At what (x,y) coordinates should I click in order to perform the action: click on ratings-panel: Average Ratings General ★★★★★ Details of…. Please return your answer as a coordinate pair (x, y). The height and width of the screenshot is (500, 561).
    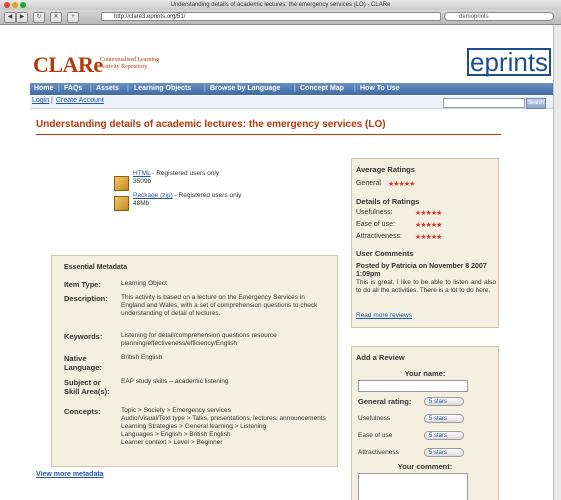
    Looking at the image, I should click on (425, 243).